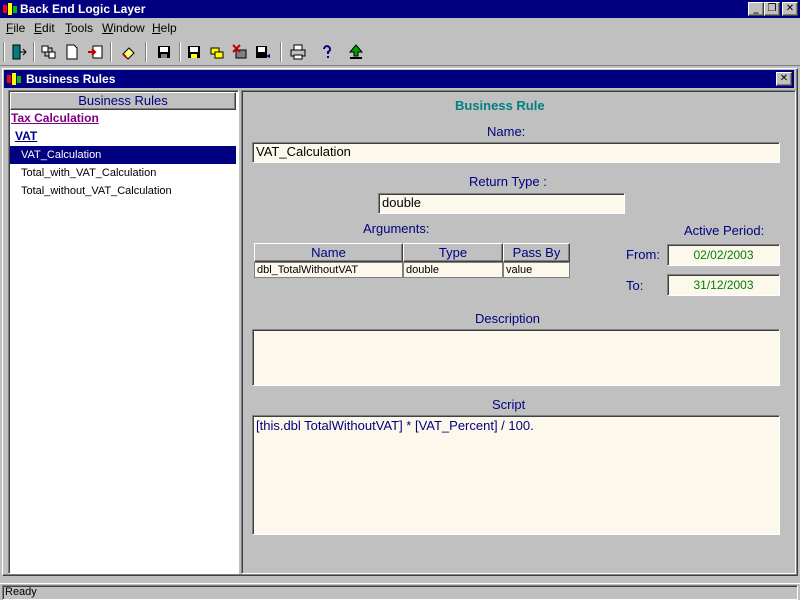 Image resolution: width=800 pixels, height=600 pixels. I want to click on new-document-icon, so click(72, 52).